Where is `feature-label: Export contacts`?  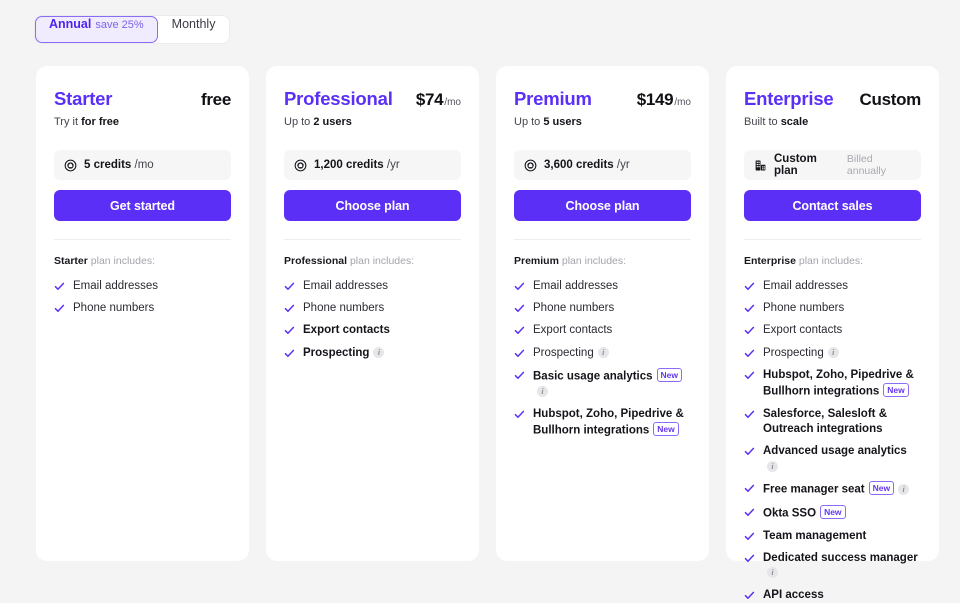 feature-label: Export contacts is located at coordinates (803, 330).